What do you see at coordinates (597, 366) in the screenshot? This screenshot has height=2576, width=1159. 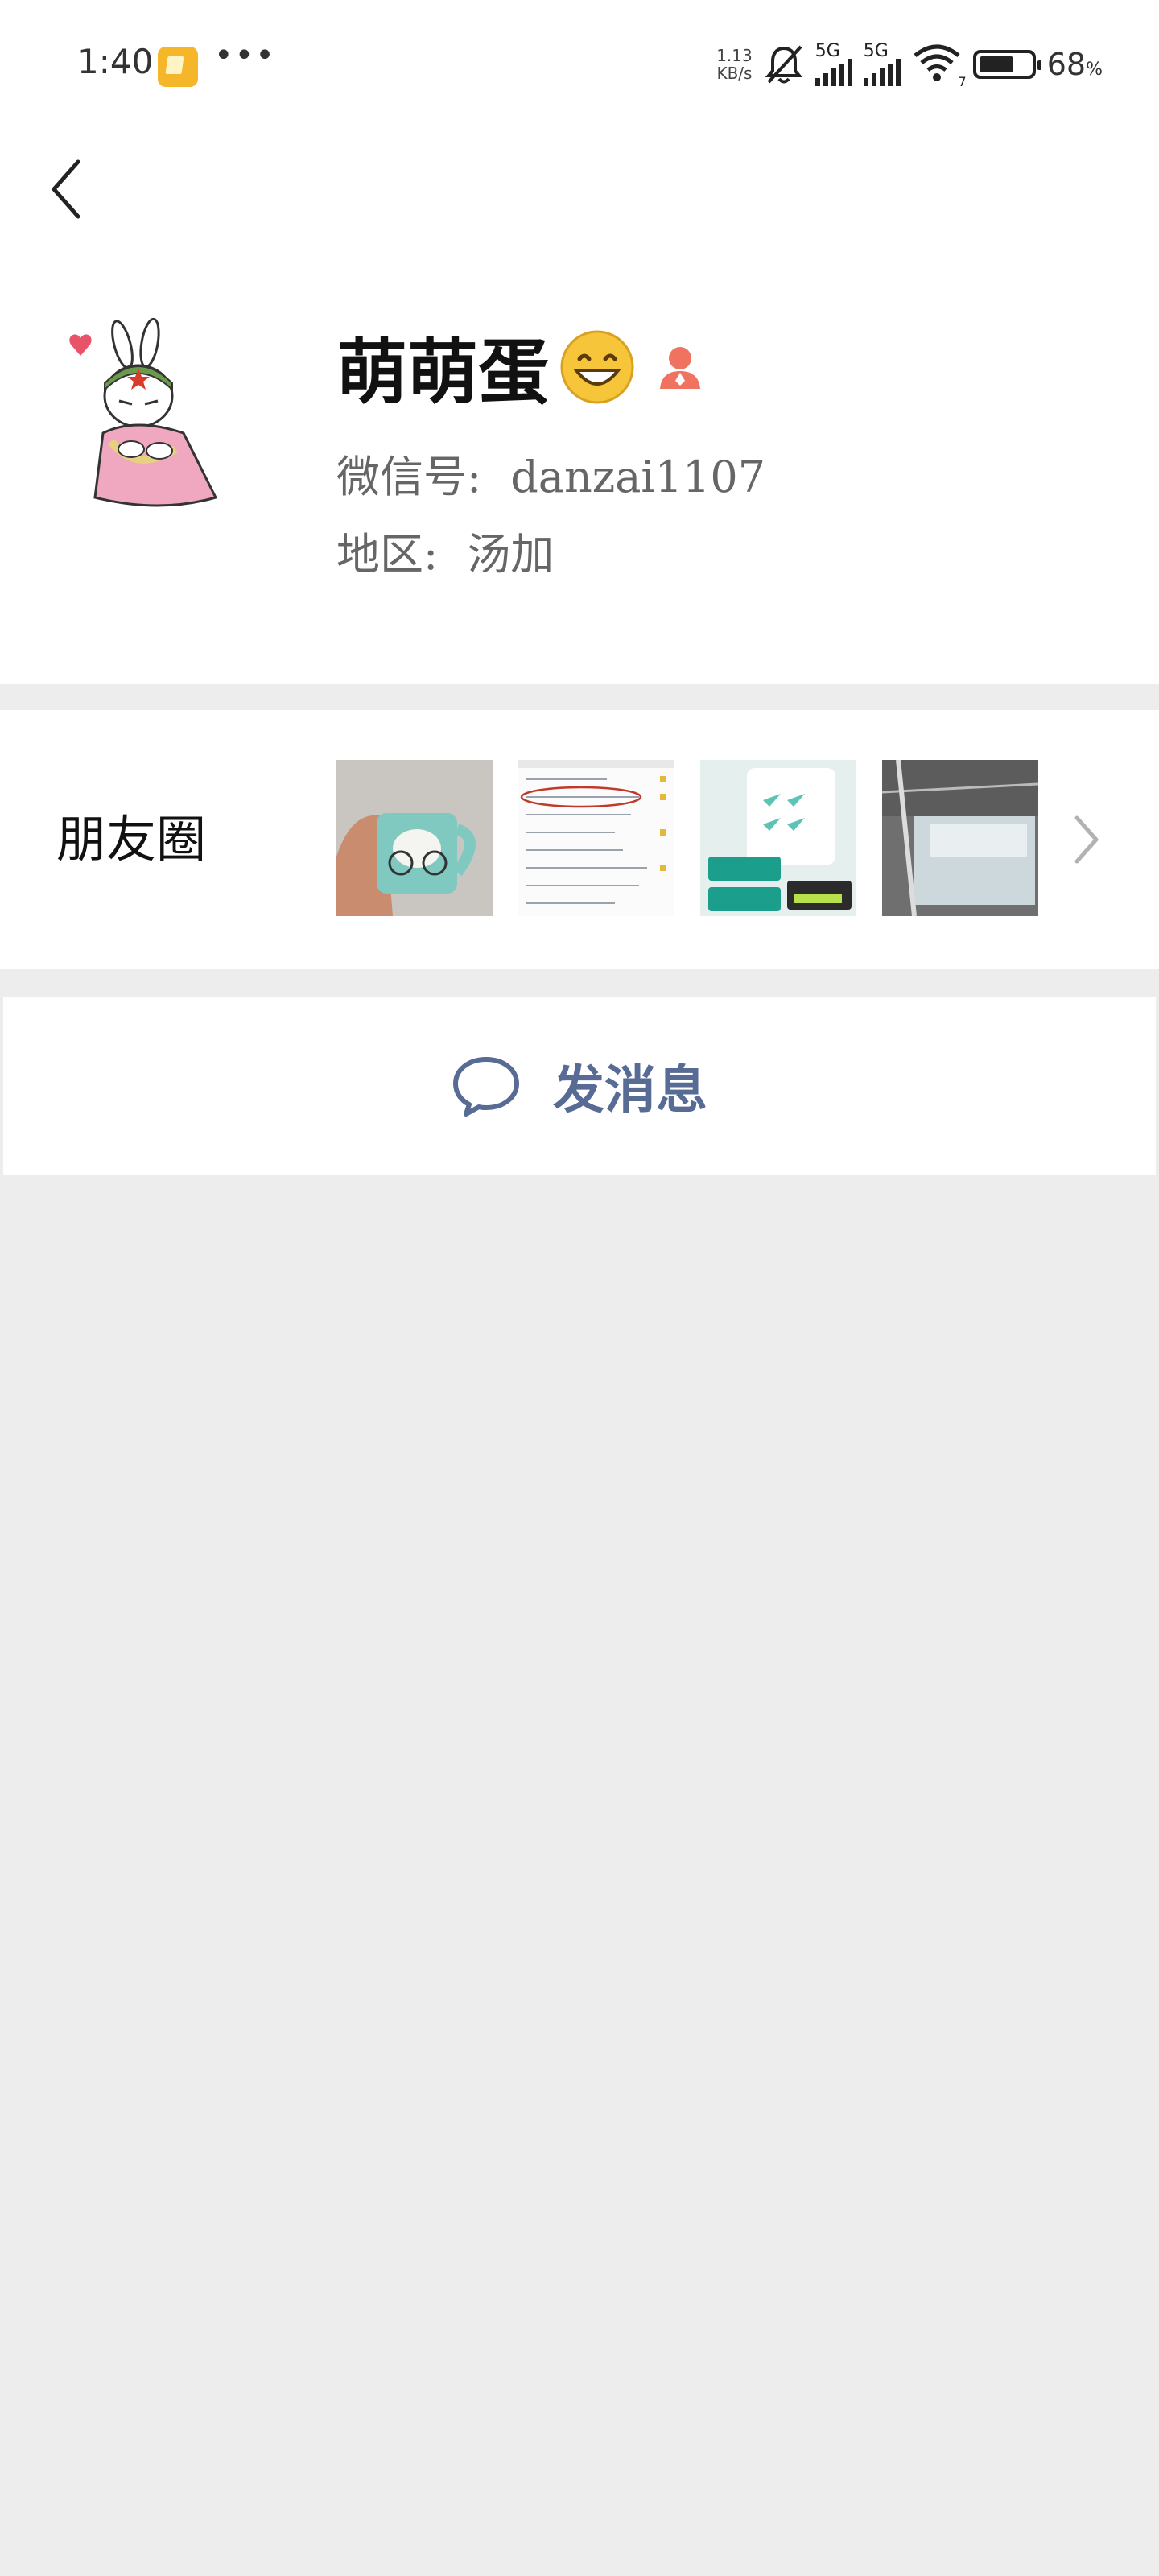 I see `grin-emoji-icon` at bounding box center [597, 366].